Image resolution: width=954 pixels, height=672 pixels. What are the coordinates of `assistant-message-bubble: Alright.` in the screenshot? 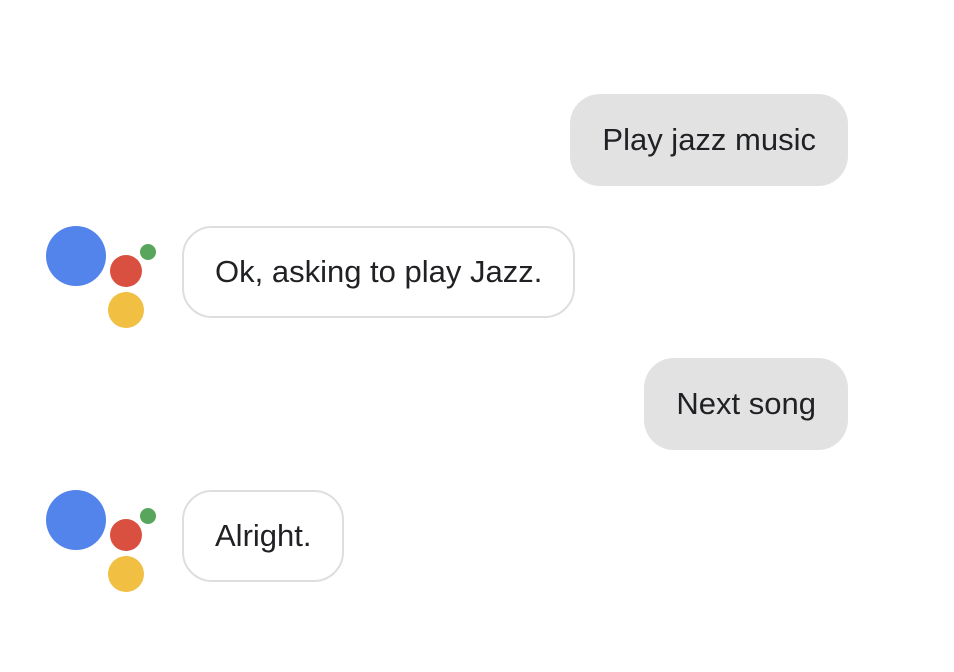 It's located at (263, 536).